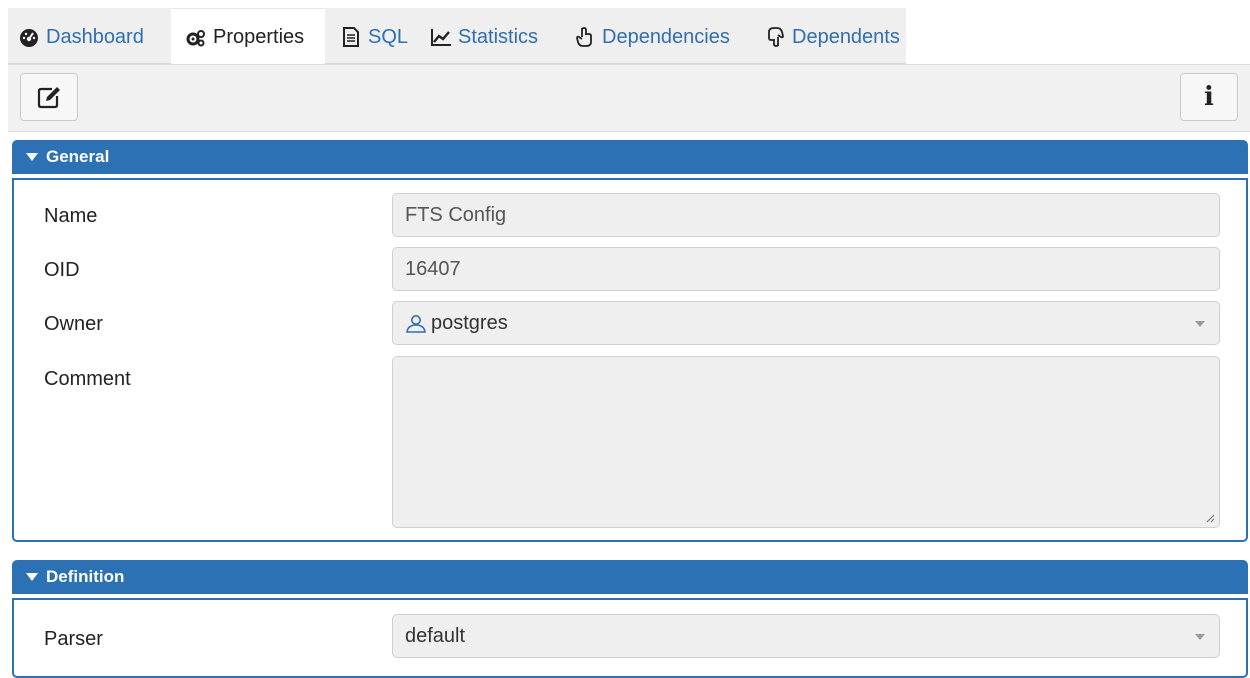 The width and height of the screenshot is (1250, 678). I want to click on parser-value: default, so click(435, 635).